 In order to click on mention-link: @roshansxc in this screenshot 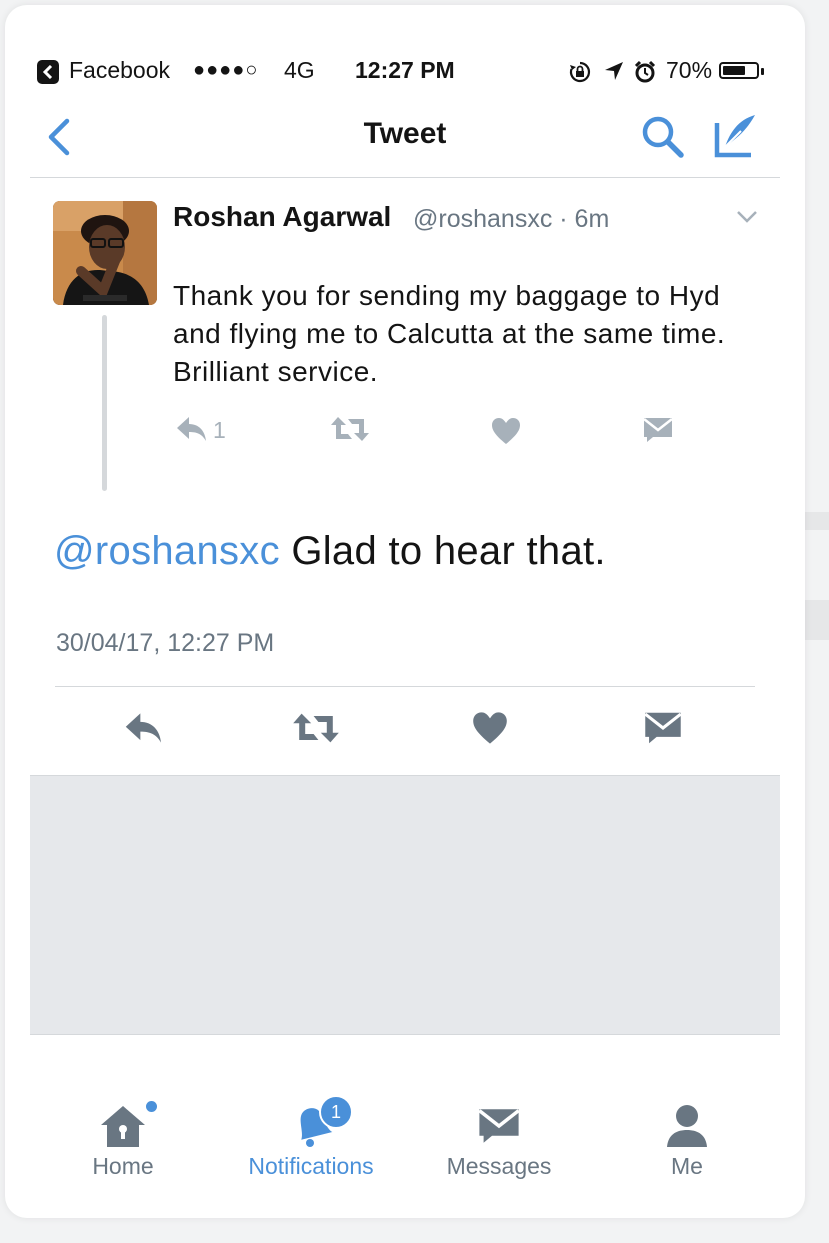, I will do `click(167, 551)`.